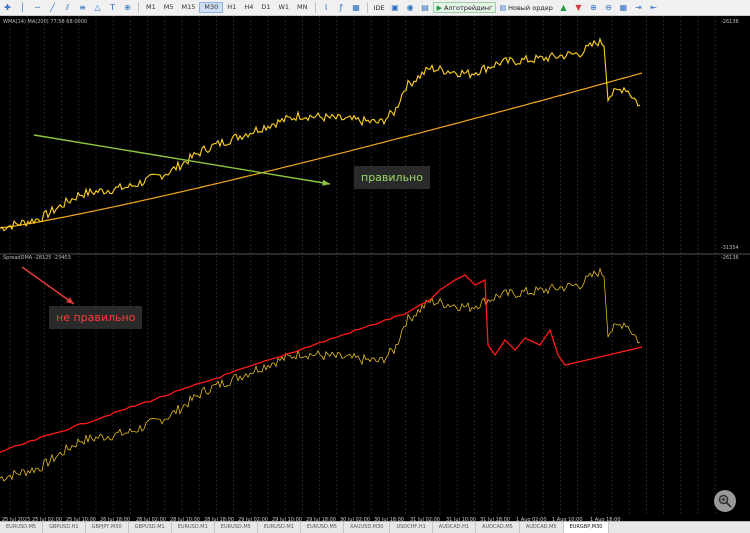 The image size is (750, 533). What do you see at coordinates (638, 7) in the screenshot?
I see `scroll-icon: ⇥` at bounding box center [638, 7].